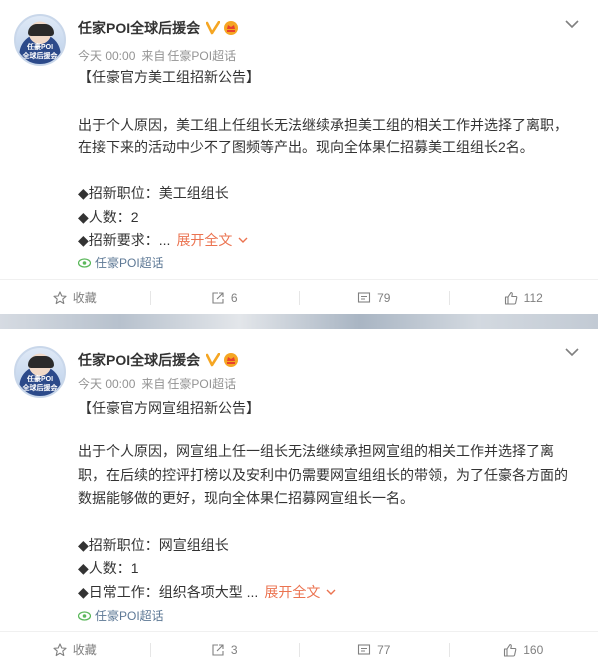 Image resolution: width=598 pixels, height=666 pixels. I want to click on repost-button: 3, so click(224, 649).